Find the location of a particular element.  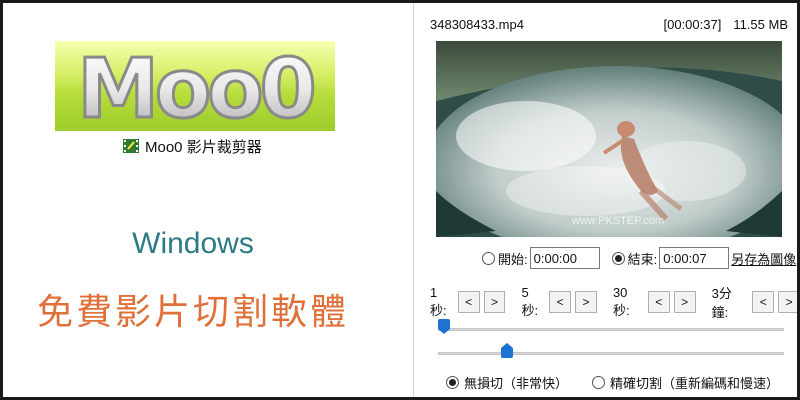

logo-wordmark: Moo0 is located at coordinates (195, 86).